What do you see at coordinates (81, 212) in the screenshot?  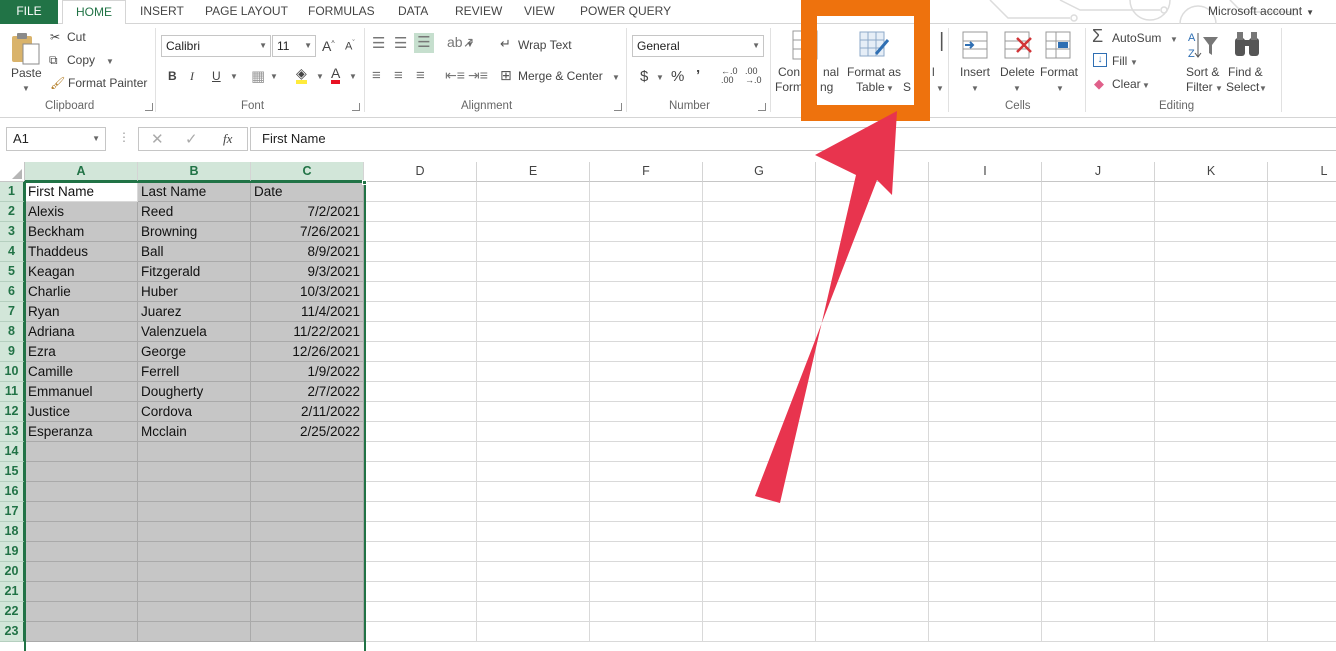 I see `cell-a2: Alexis` at bounding box center [81, 212].